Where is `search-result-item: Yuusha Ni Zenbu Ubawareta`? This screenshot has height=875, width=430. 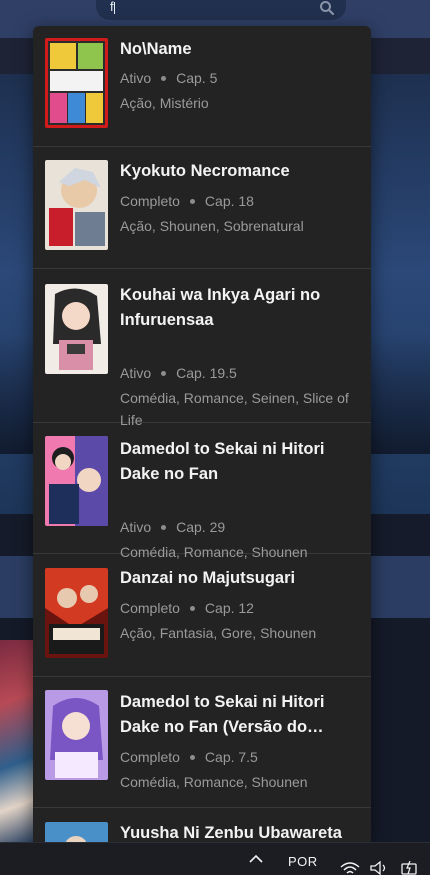
search-result-item: Yuusha Ni Zenbu Ubawareta is located at coordinates (202, 825).